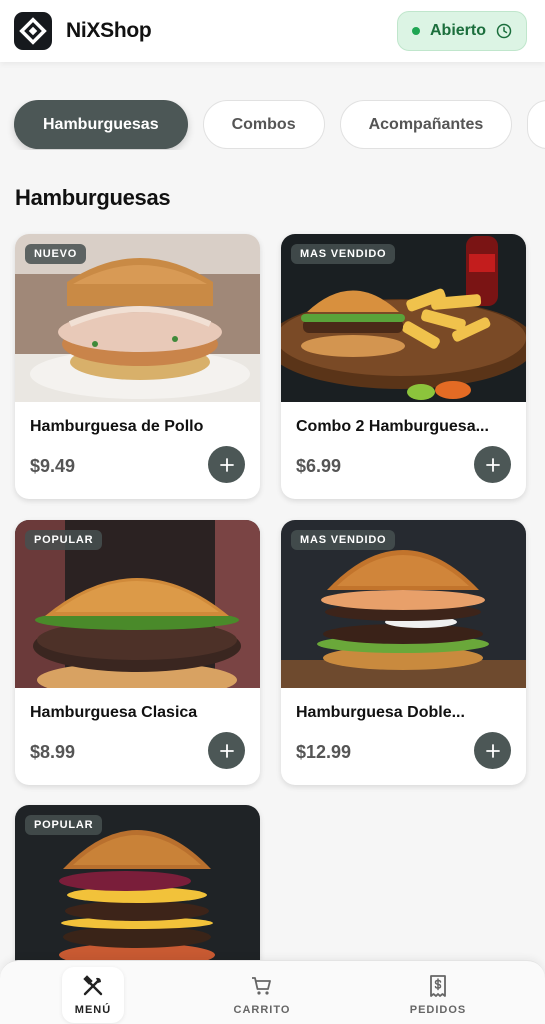 Image resolution: width=545 pixels, height=1024 pixels. I want to click on section-title: Hamburguesas, so click(93, 197).